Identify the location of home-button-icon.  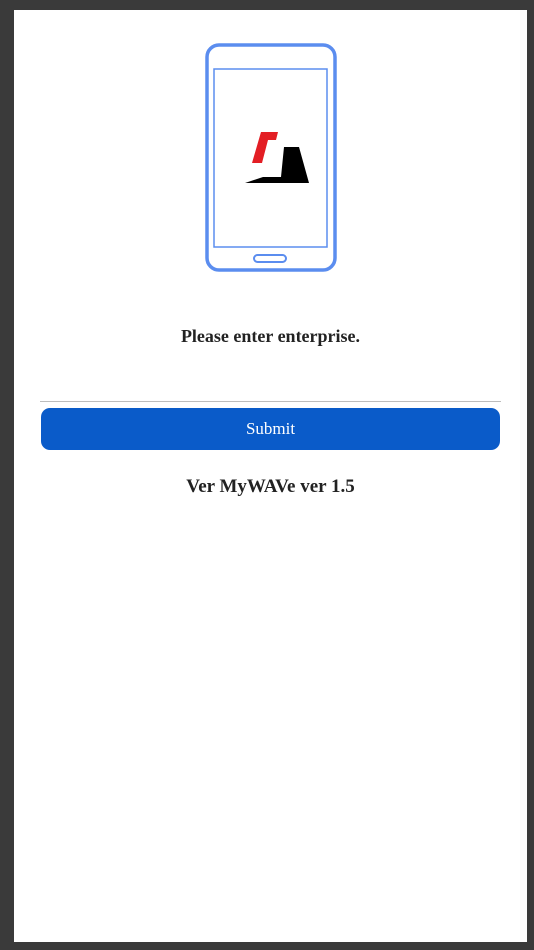
(270, 258).